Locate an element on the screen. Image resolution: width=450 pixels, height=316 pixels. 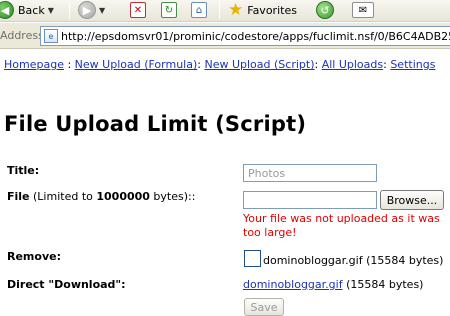
file-path-input is located at coordinates (310, 200).